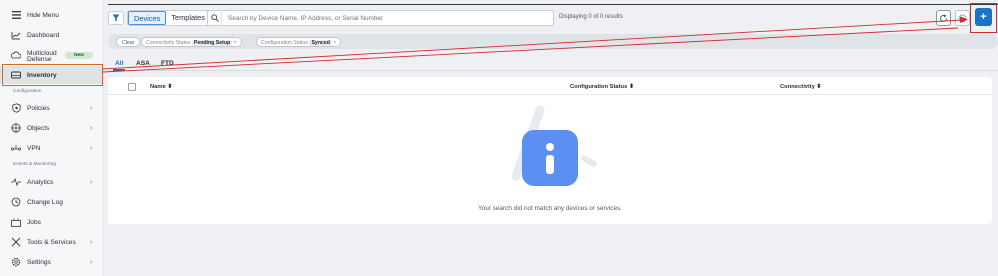  I want to click on tab-asa: ASA, so click(143, 63).